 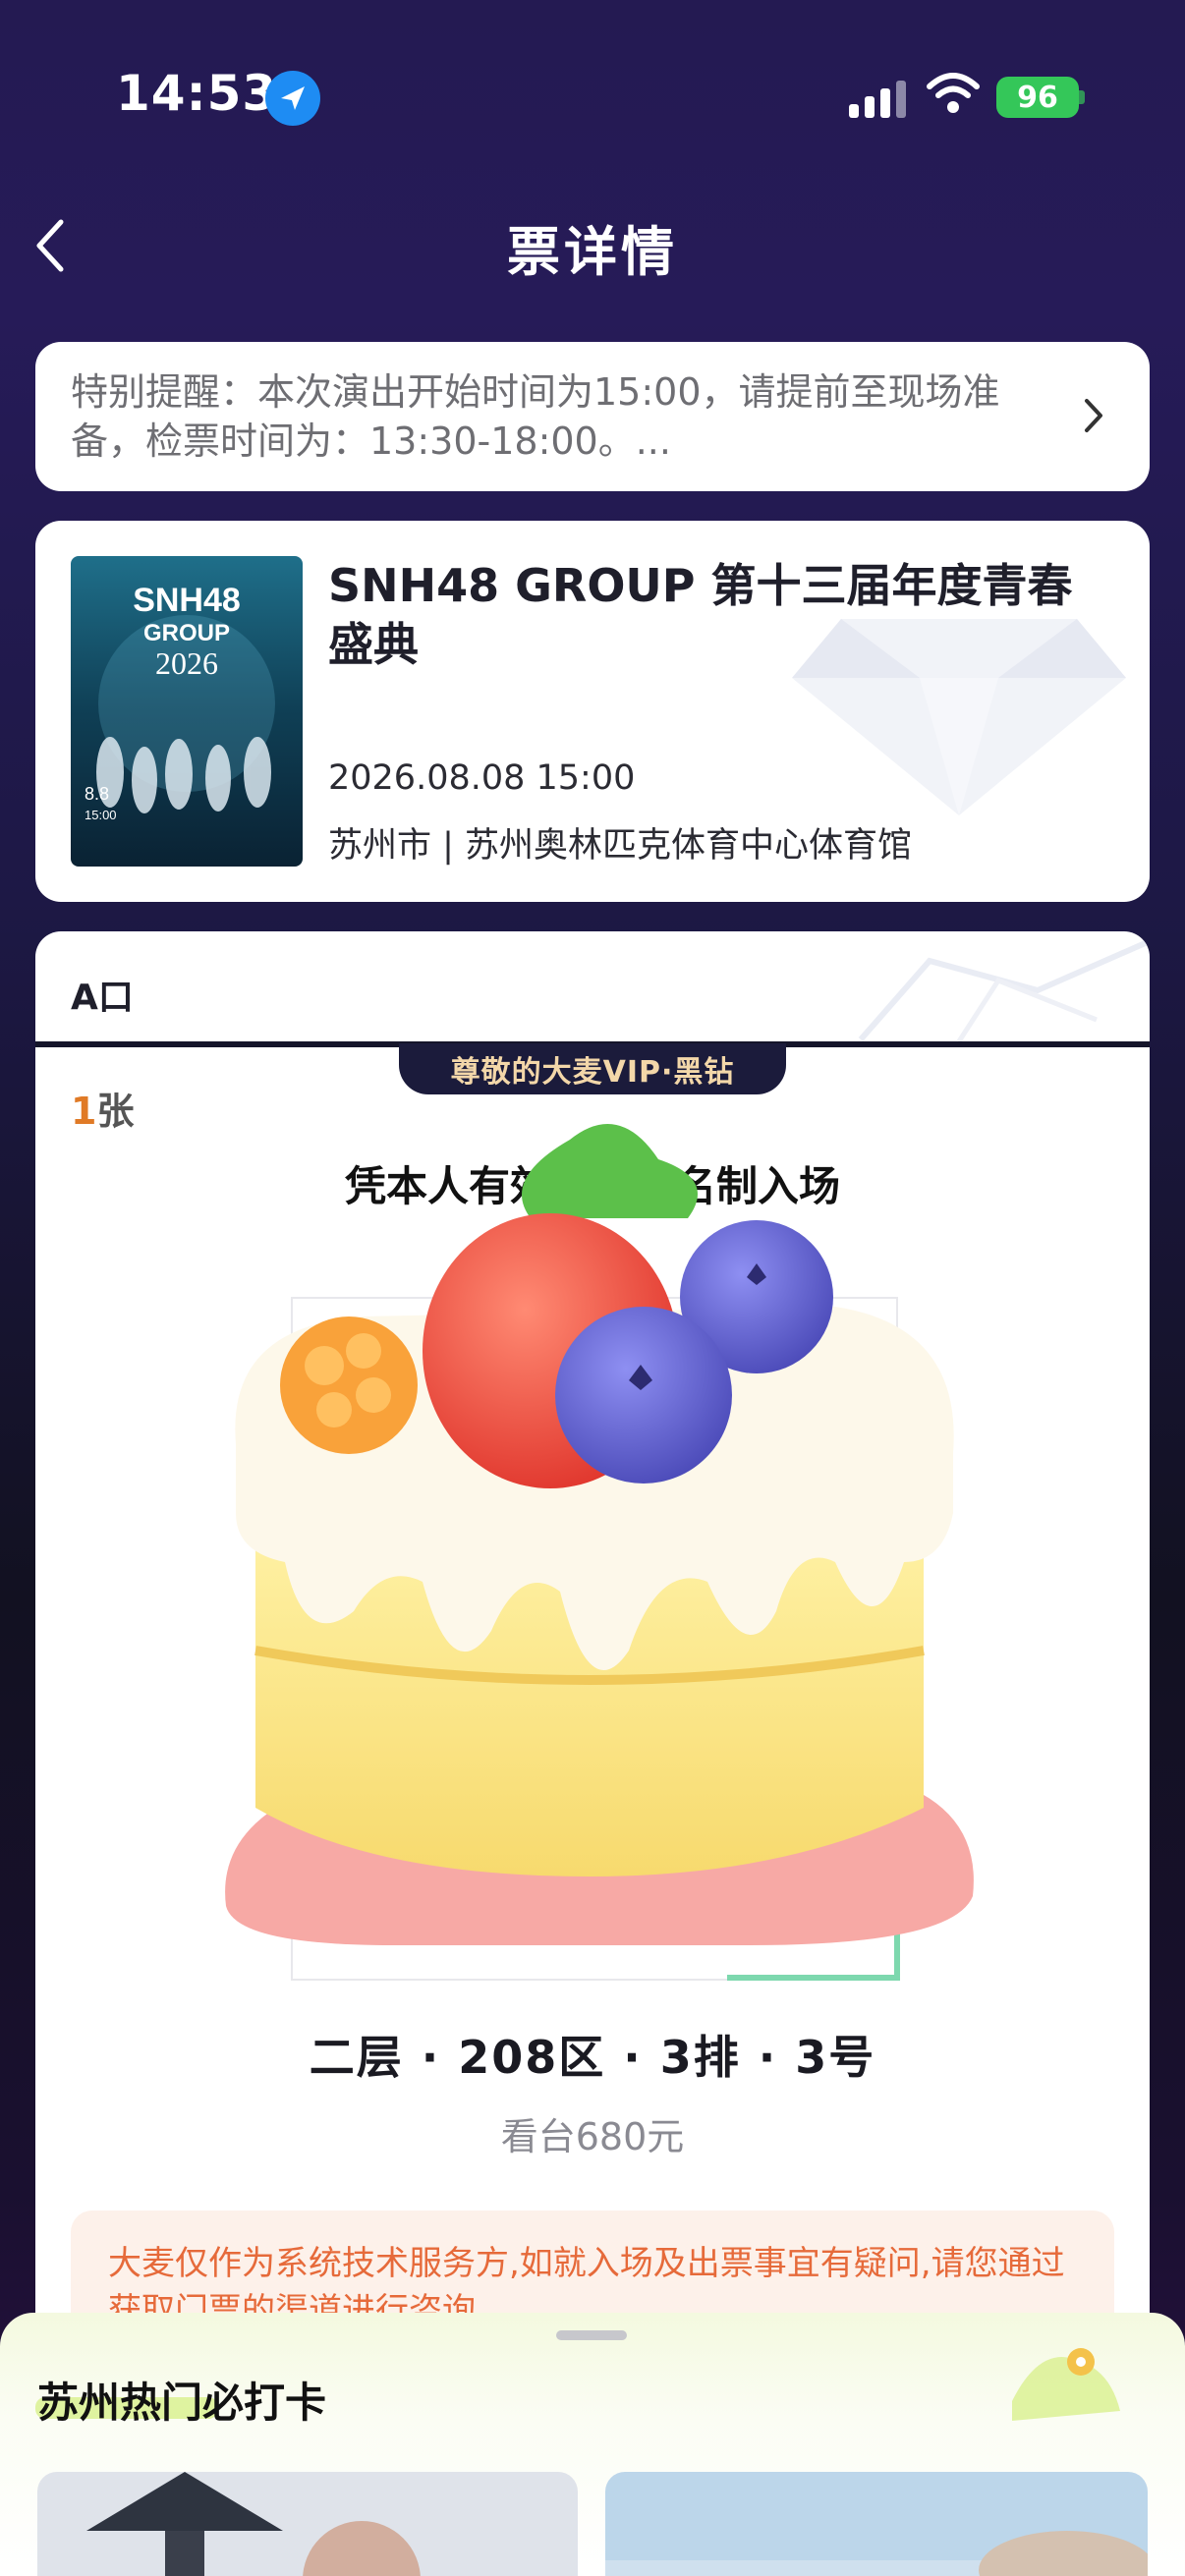 I want to click on ticket-count-unit: 张, so click(x=116, y=1111).